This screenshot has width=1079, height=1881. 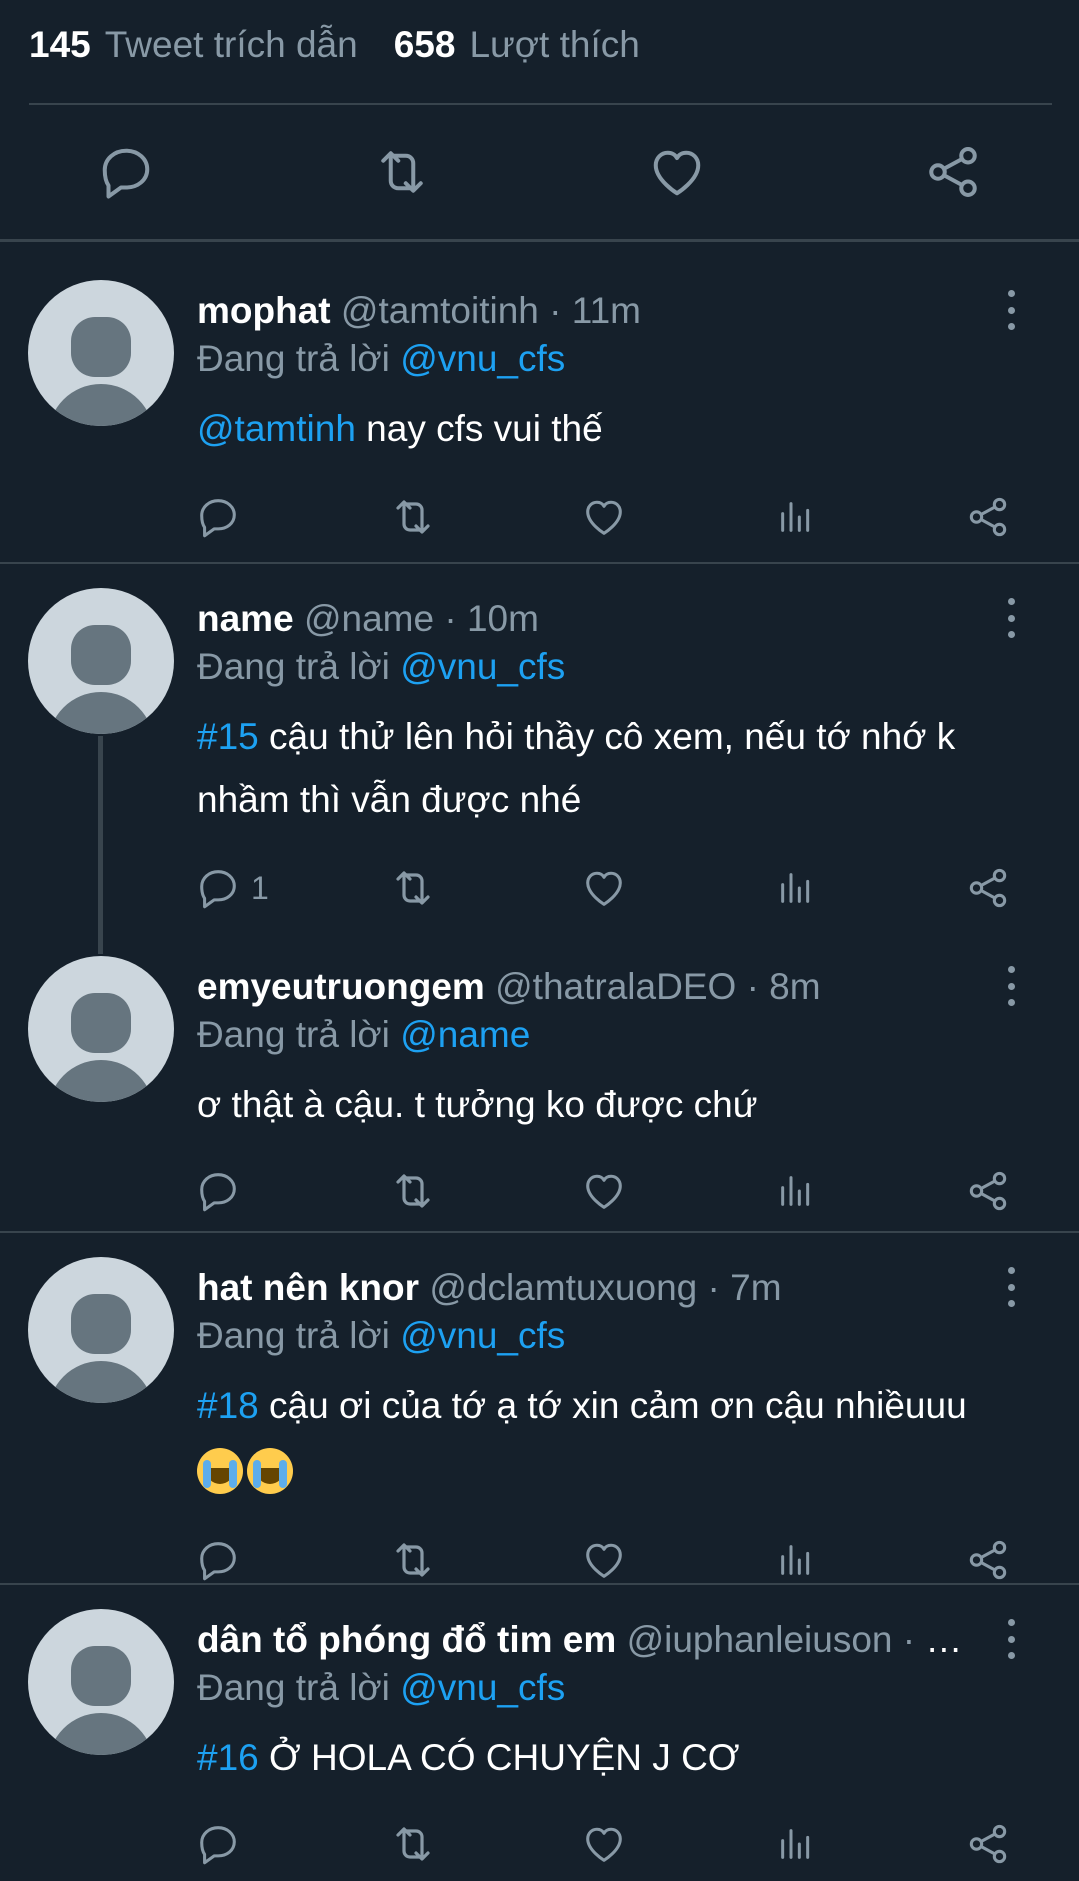 I want to click on likes-label: Lượt thích, so click(x=554, y=45).